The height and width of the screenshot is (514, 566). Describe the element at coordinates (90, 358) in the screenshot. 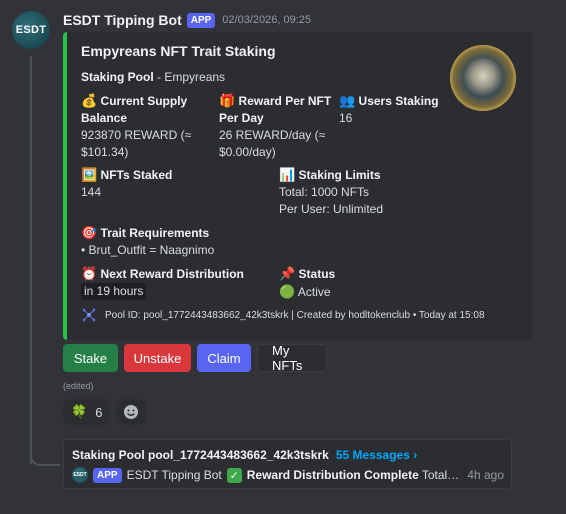

I see `stake-button: Stake` at that location.